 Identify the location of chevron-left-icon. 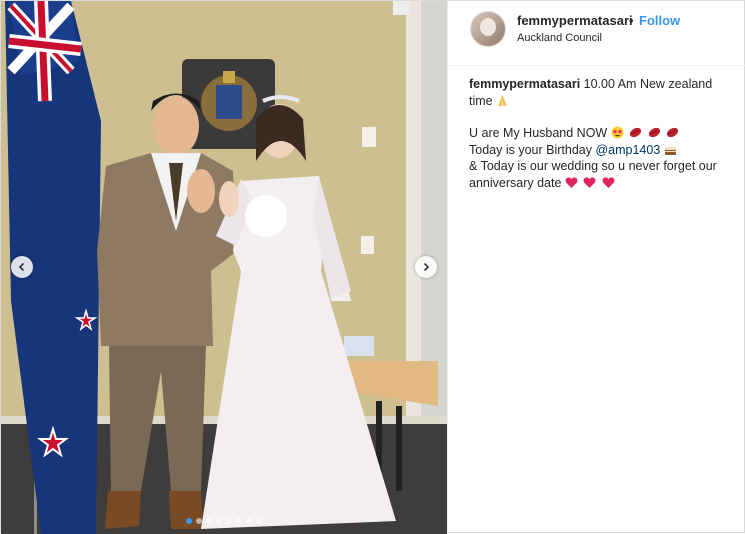
(21, 267).